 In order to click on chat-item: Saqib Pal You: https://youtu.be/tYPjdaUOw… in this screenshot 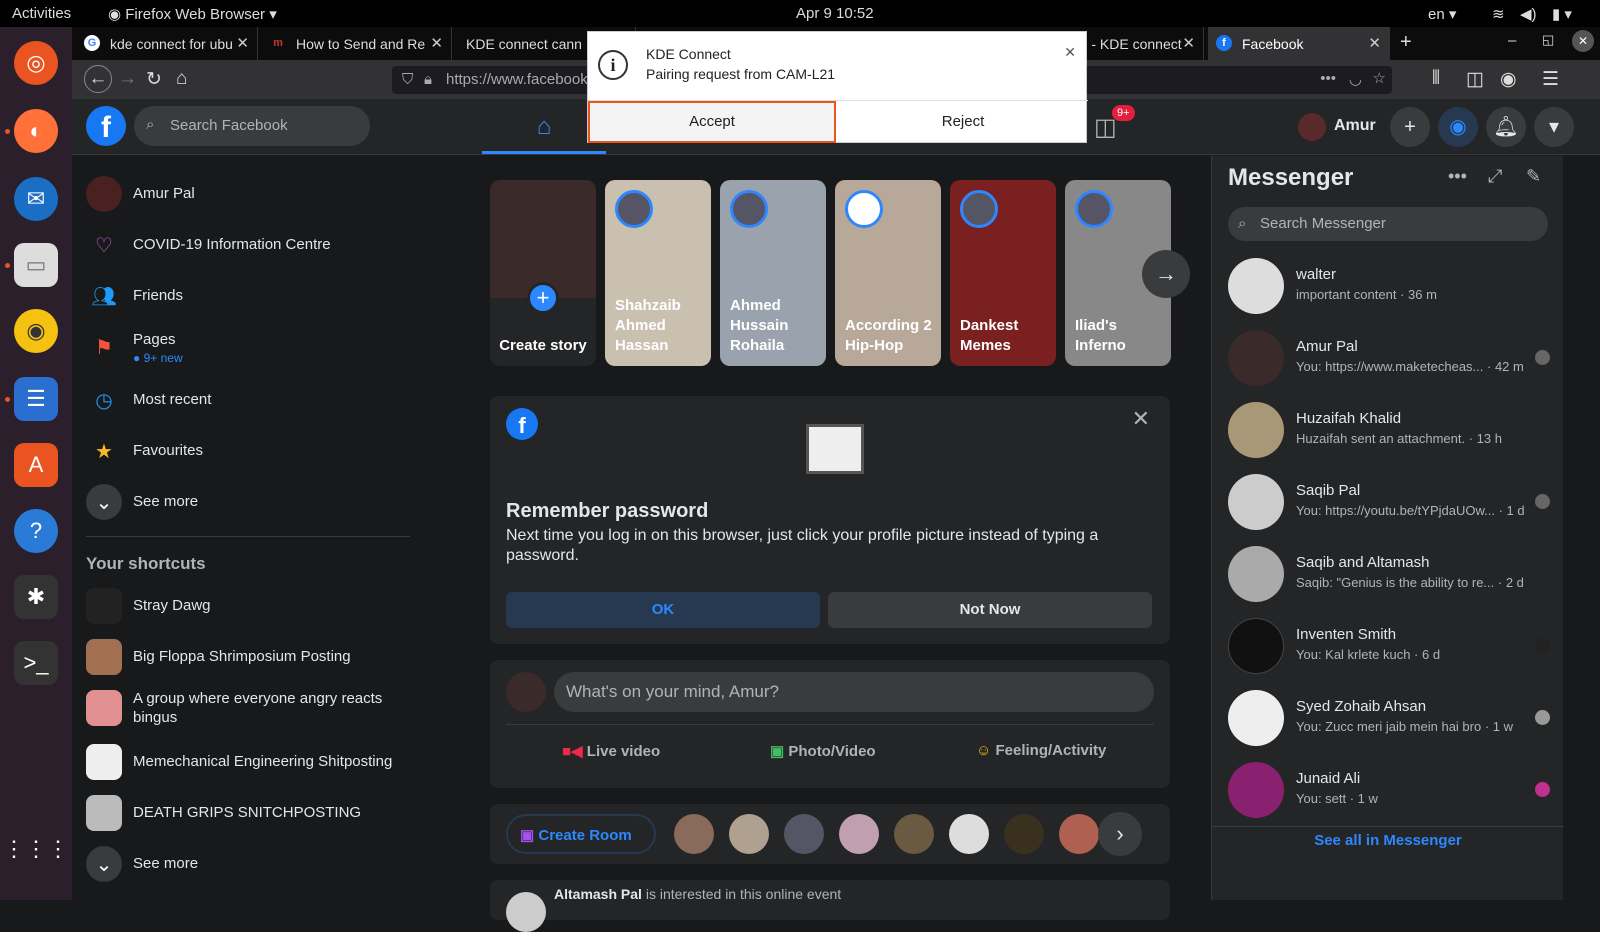, I will do `click(1393, 502)`.